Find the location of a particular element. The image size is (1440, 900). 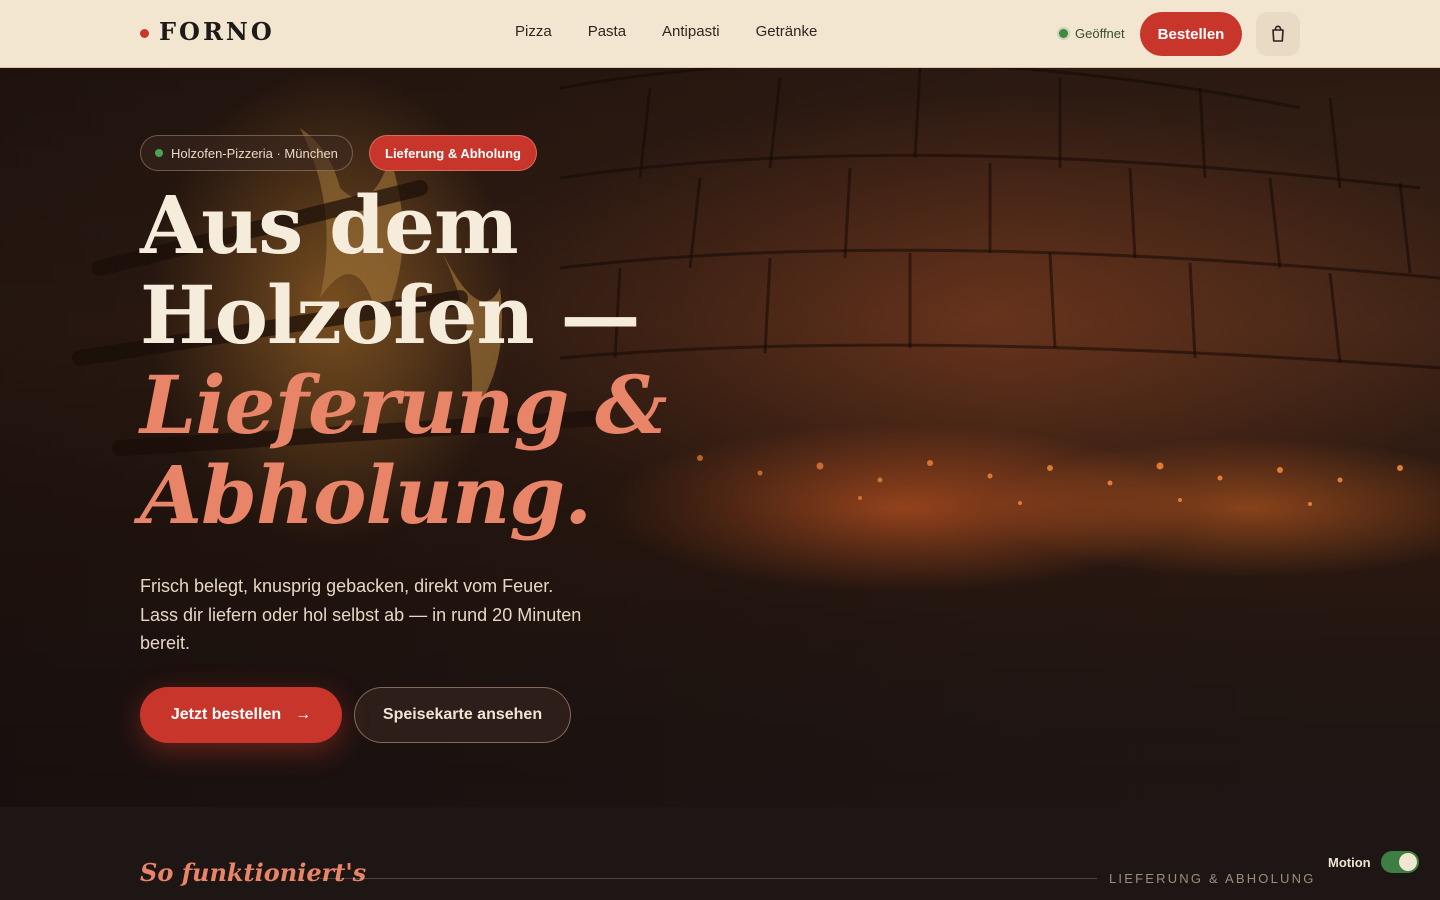

logo-dot-icon is located at coordinates (144, 33).